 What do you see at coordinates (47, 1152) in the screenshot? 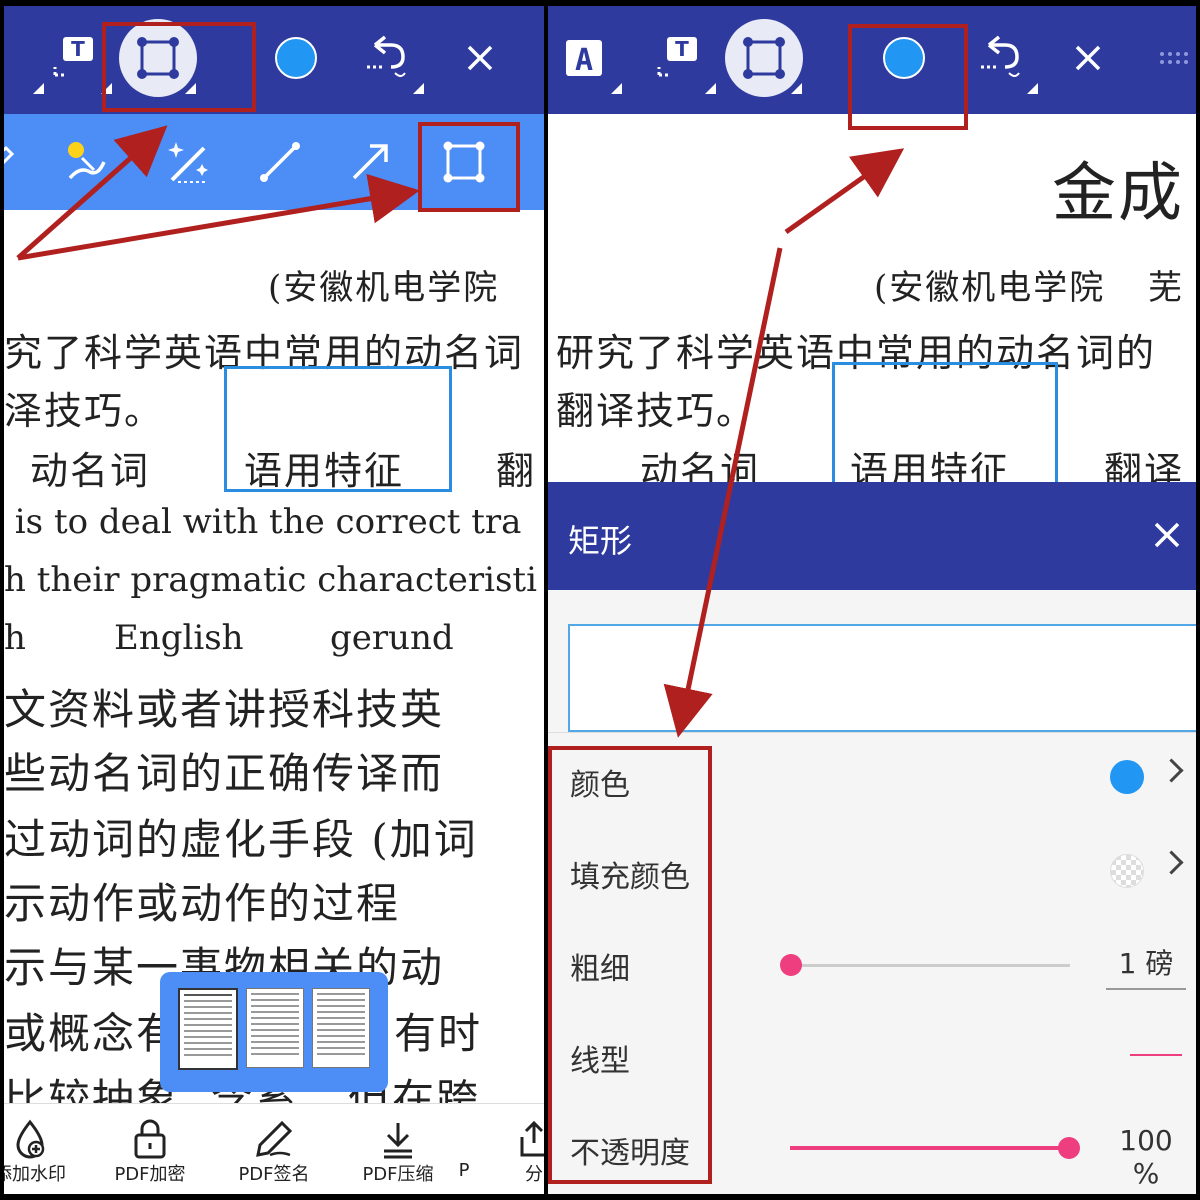
I see `add-watermark-button: 添加水印` at bounding box center [47, 1152].